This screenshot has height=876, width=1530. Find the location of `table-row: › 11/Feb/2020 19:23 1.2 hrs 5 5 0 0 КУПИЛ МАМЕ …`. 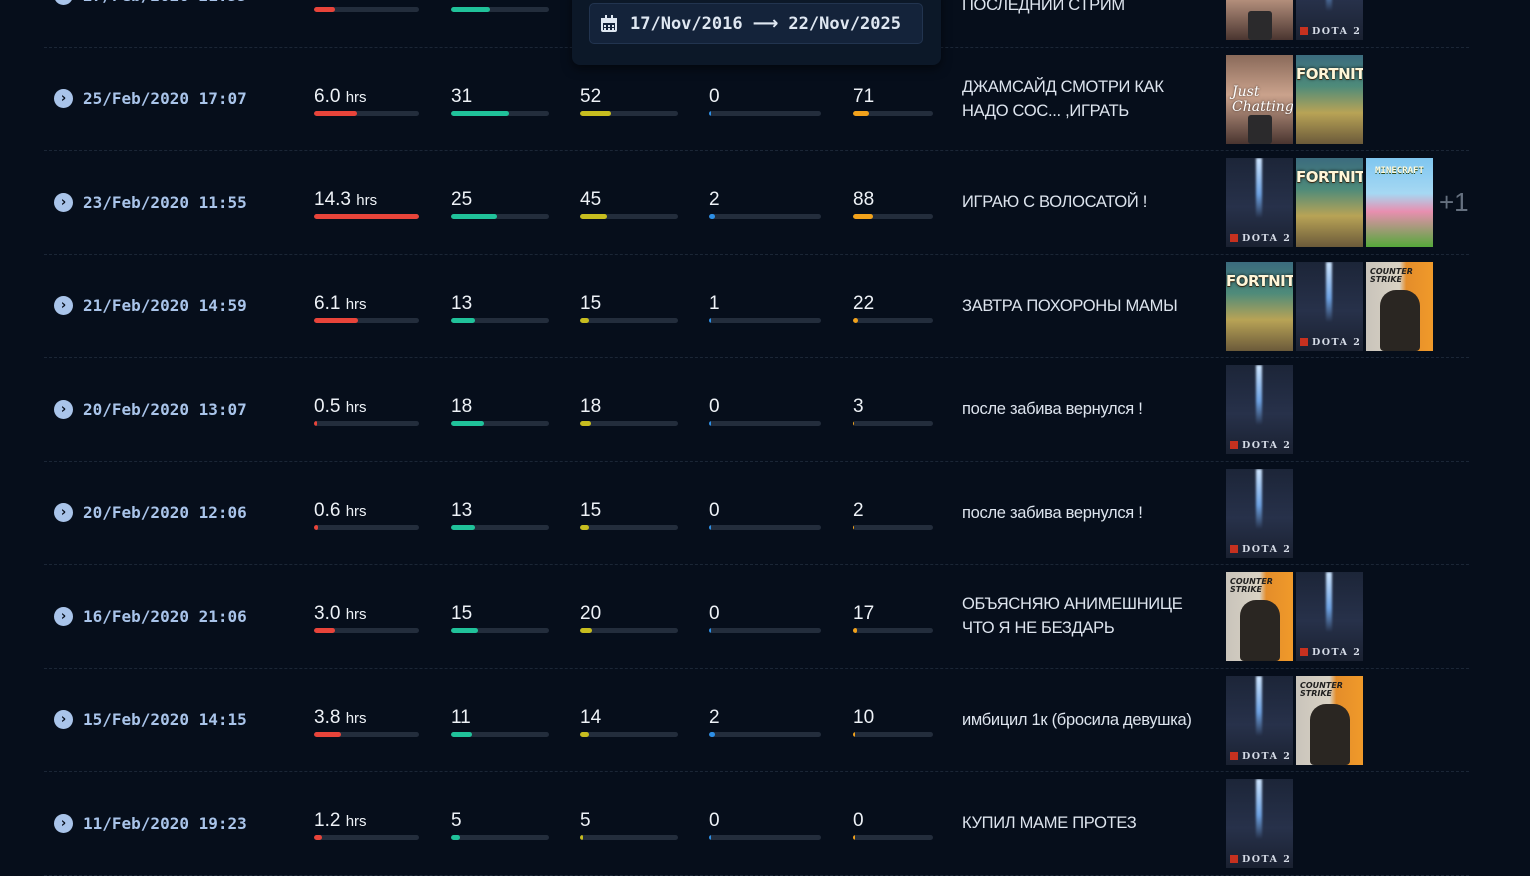

table-row: › 11/Feb/2020 19:23 1.2 hrs 5 5 0 0 КУПИЛ МАМЕ … is located at coordinates (756, 824).